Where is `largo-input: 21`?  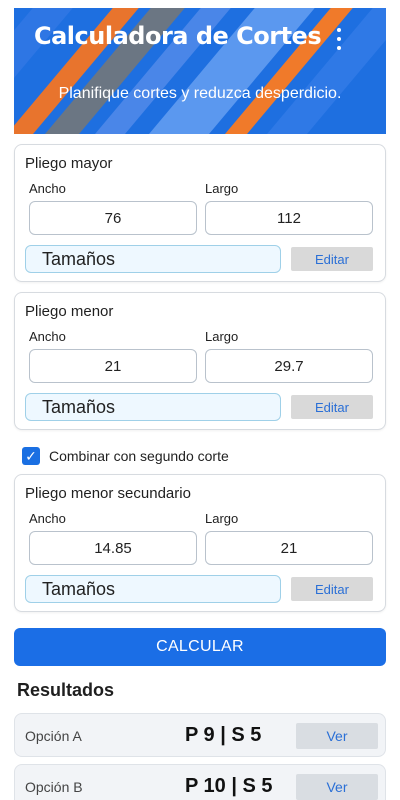
largo-input: 21 is located at coordinates (289, 548).